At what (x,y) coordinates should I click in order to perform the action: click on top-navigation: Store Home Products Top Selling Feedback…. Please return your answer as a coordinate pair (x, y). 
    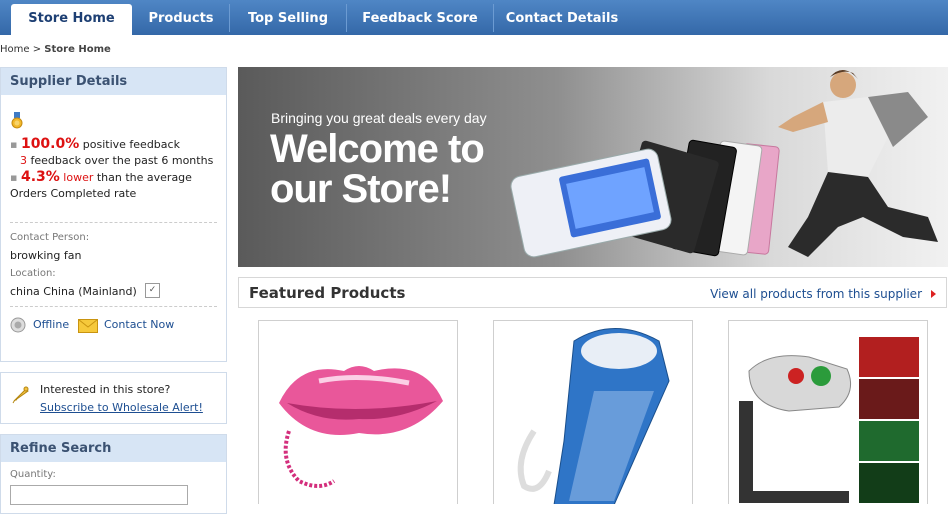
    Looking at the image, I should click on (474, 17).